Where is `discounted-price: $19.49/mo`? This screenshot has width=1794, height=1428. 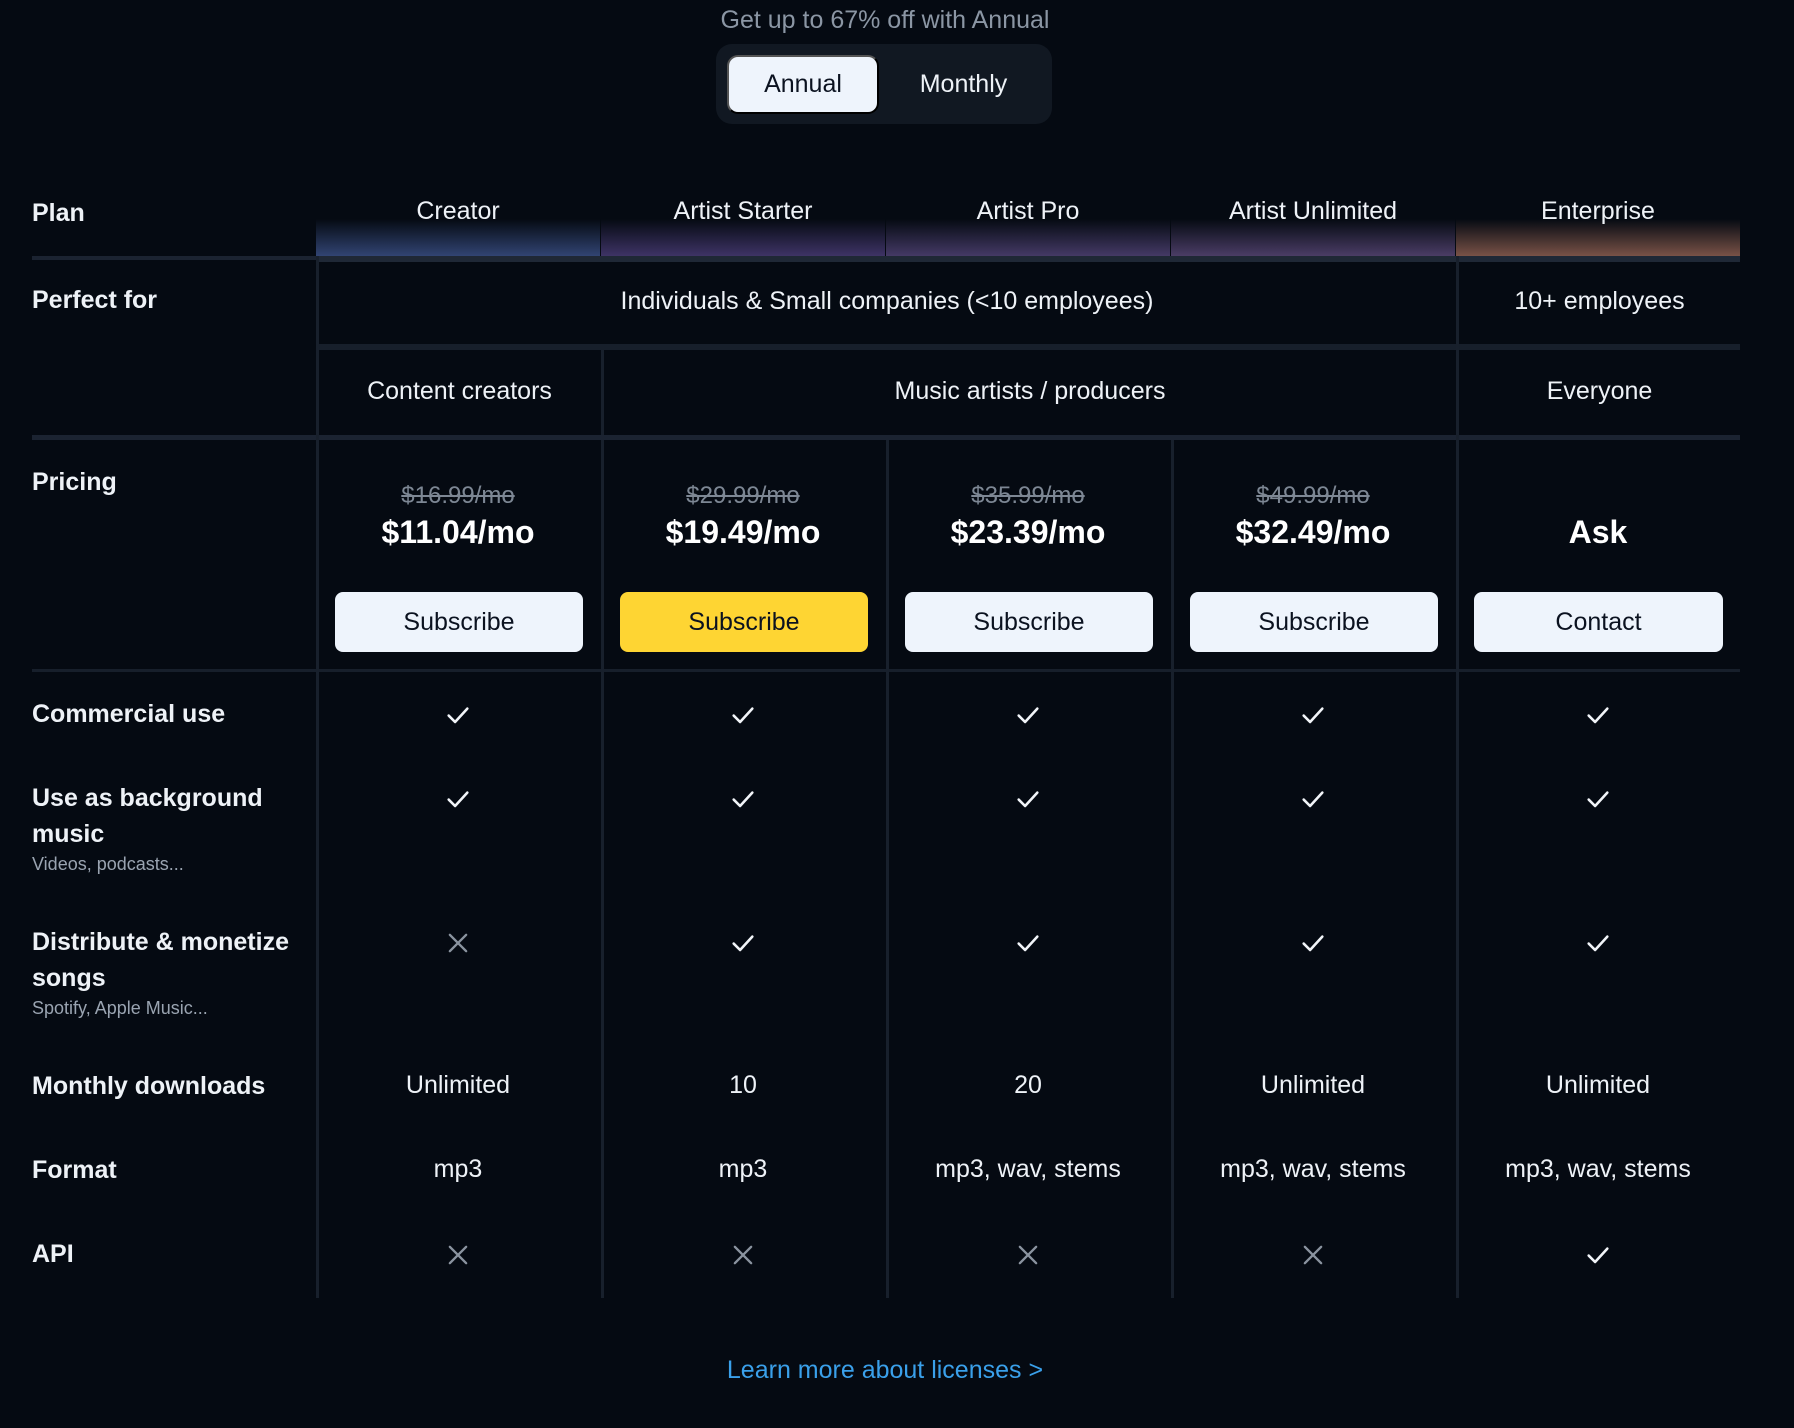 discounted-price: $19.49/mo is located at coordinates (743, 532).